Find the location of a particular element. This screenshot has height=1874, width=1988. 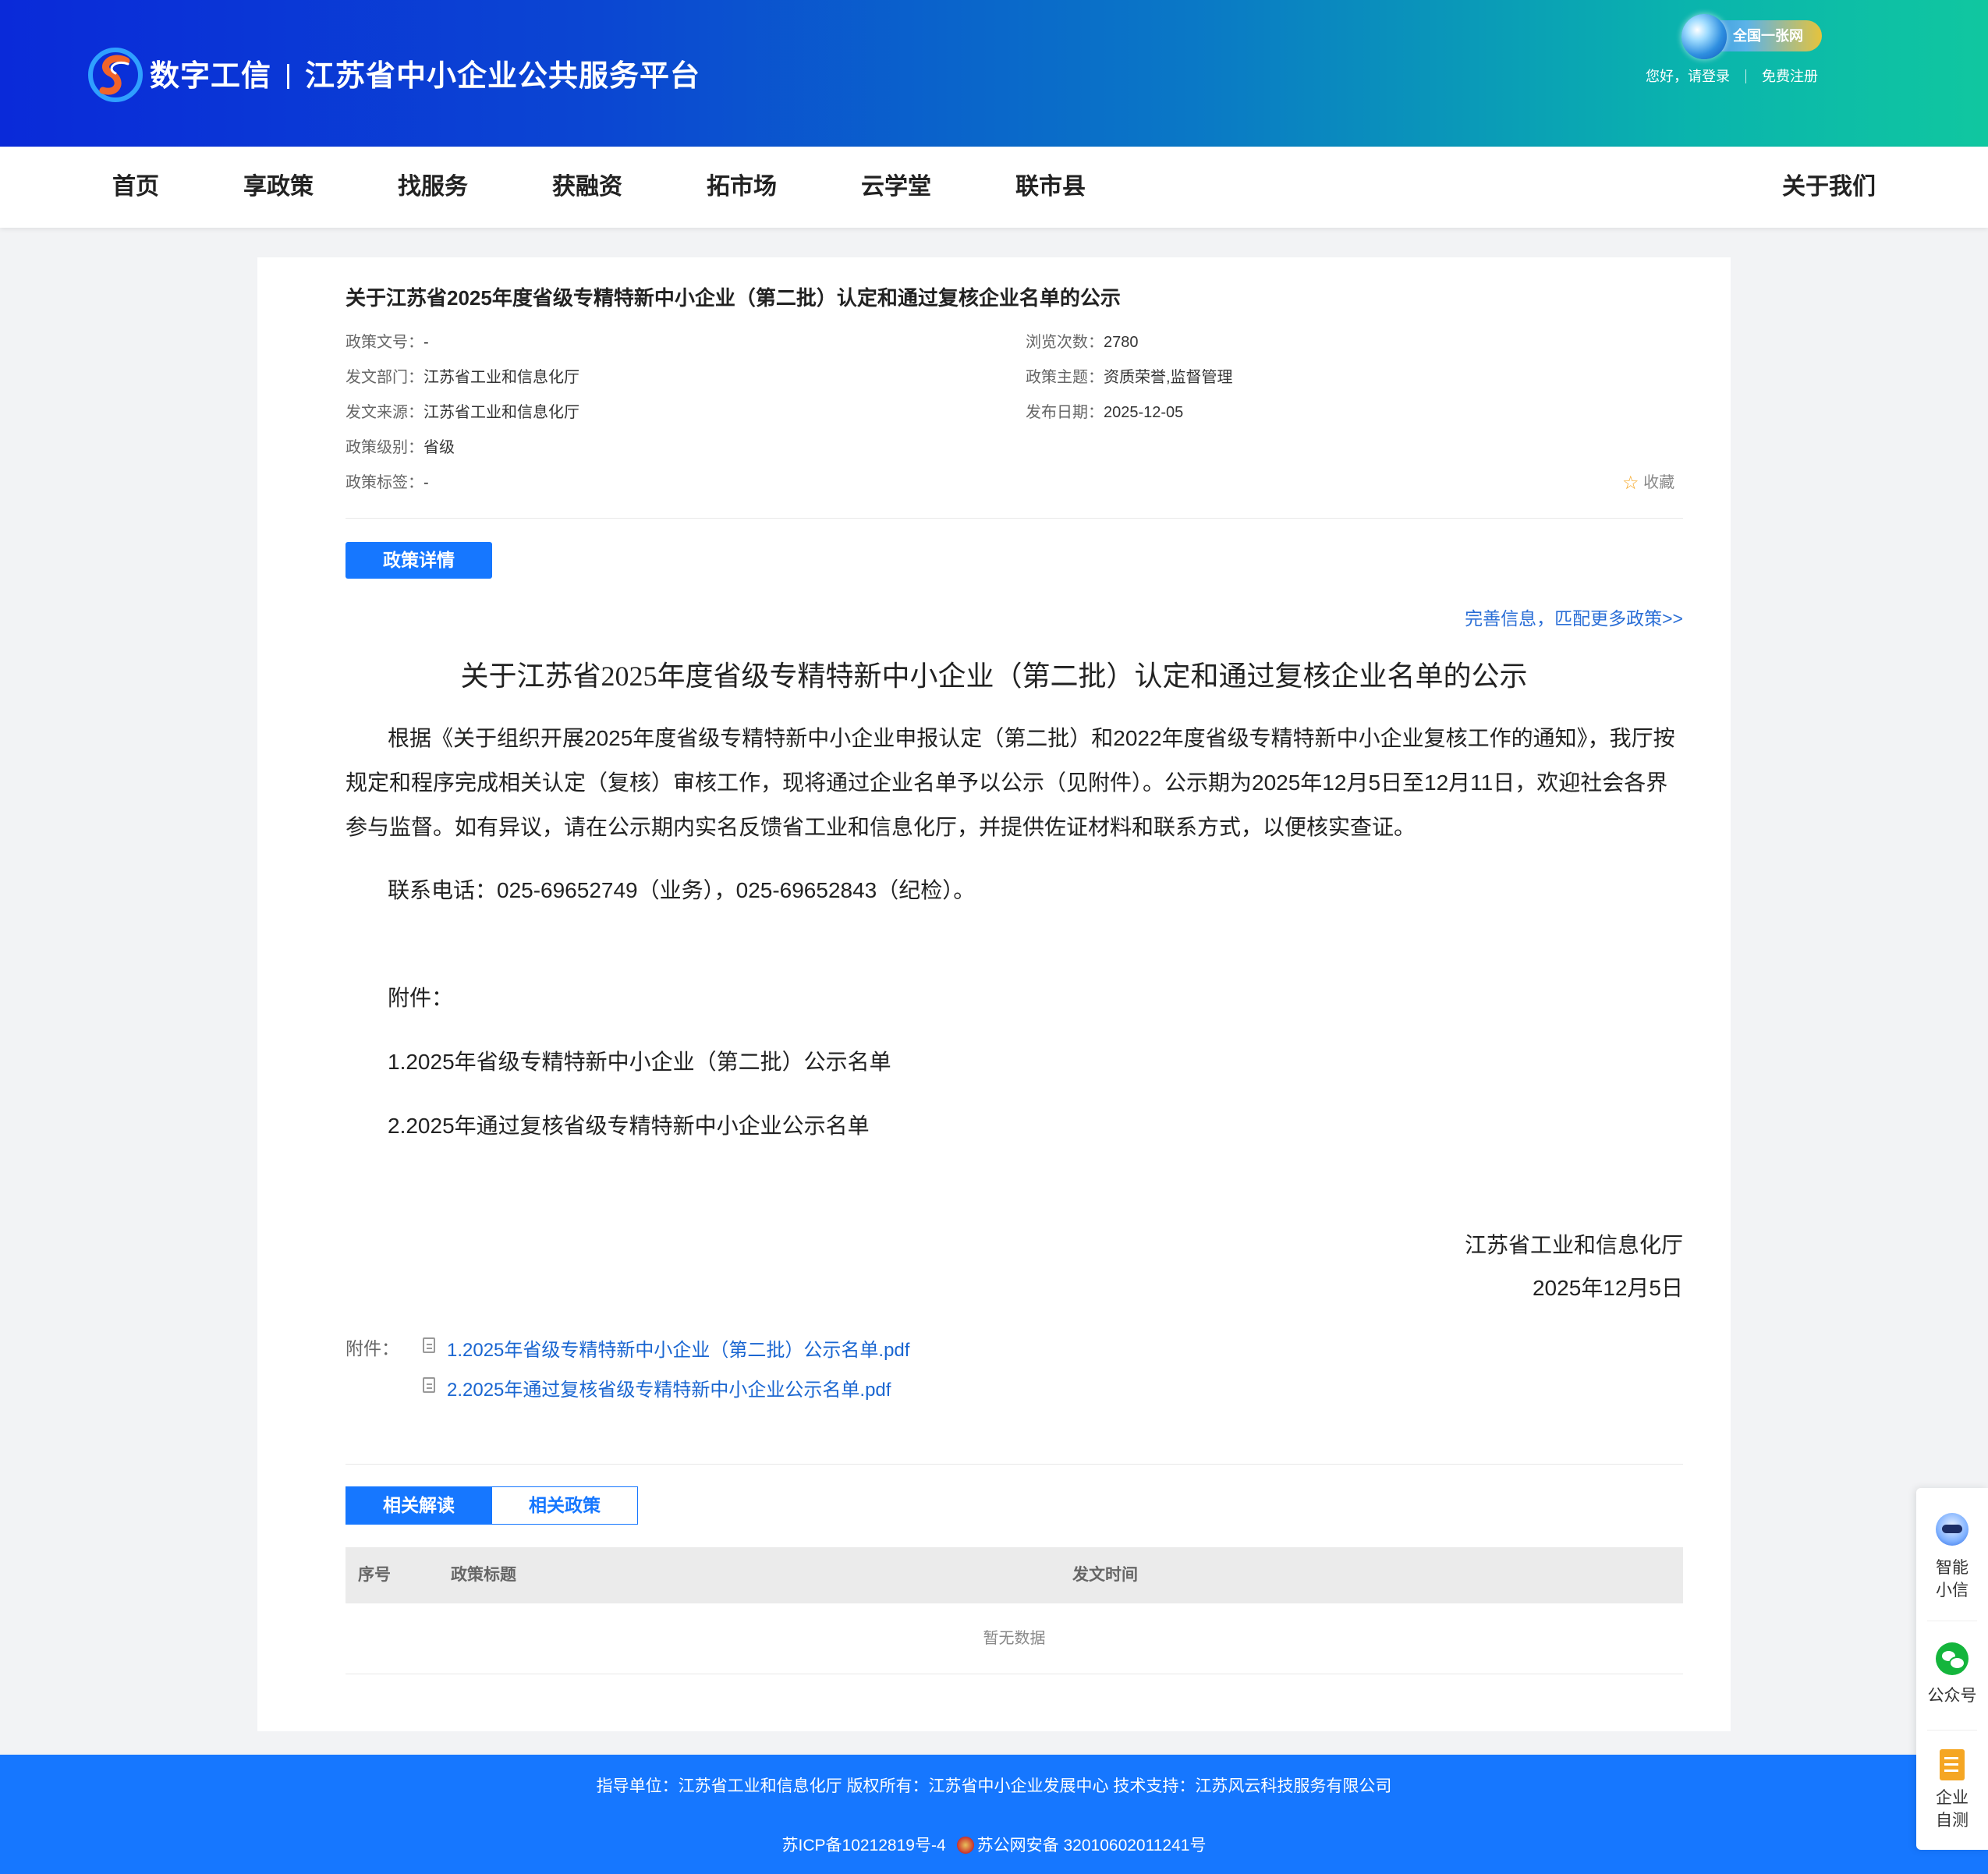

self-test-icon is located at coordinates (1952, 1764).